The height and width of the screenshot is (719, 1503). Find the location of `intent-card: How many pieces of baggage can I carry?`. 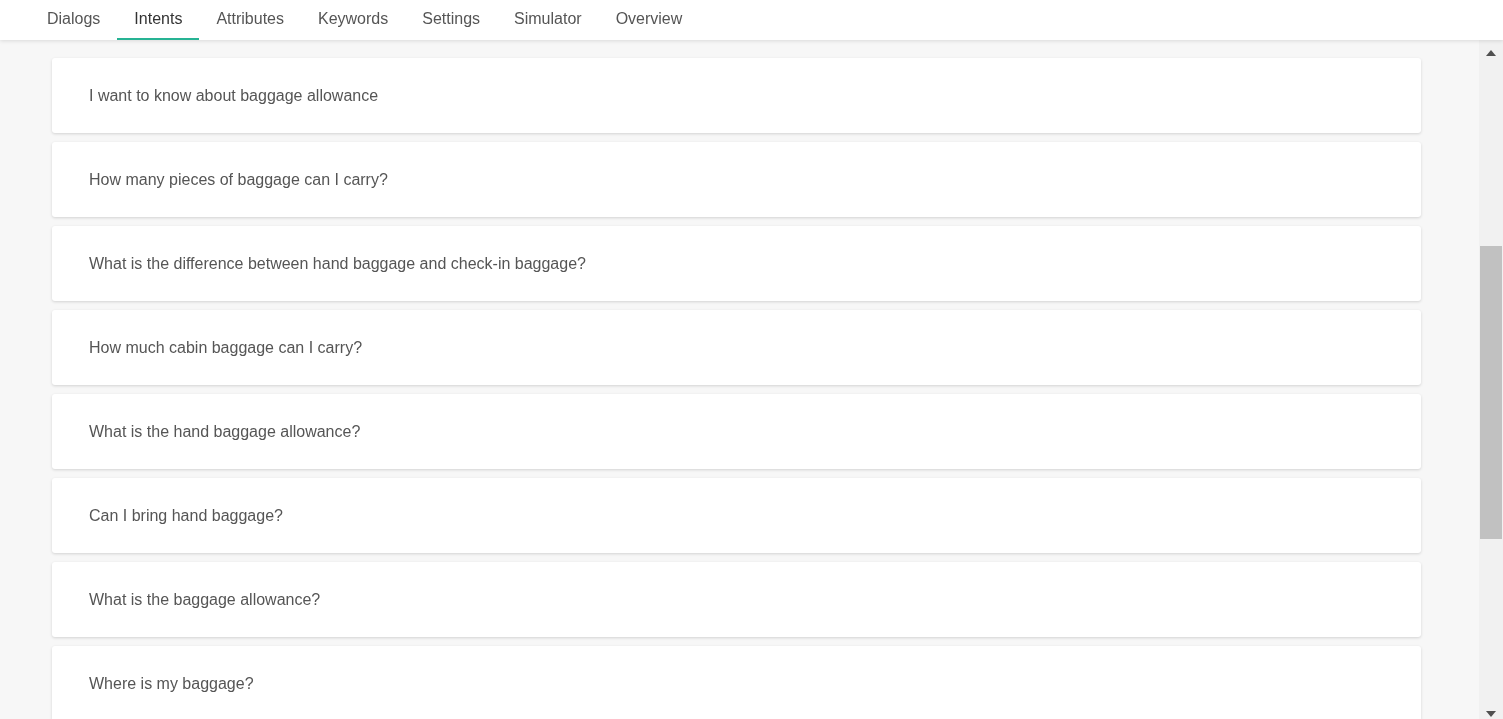

intent-card: How many pieces of baggage can I carry? is located at coordinates (736, 179).